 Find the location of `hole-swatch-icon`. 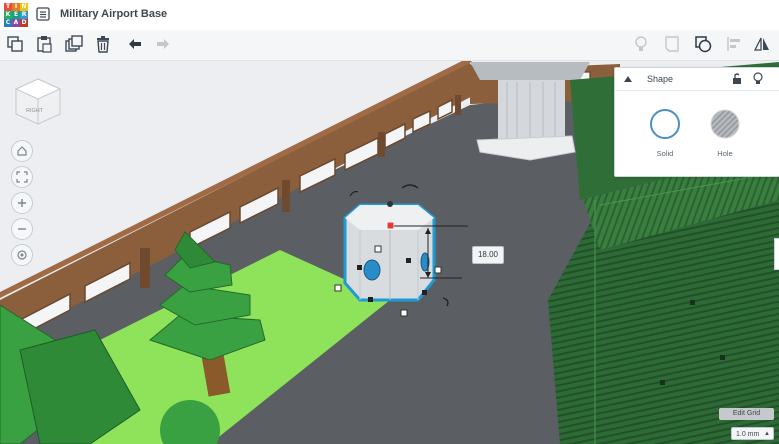

hole-swatch-icon is located at coordinates (725, 124).